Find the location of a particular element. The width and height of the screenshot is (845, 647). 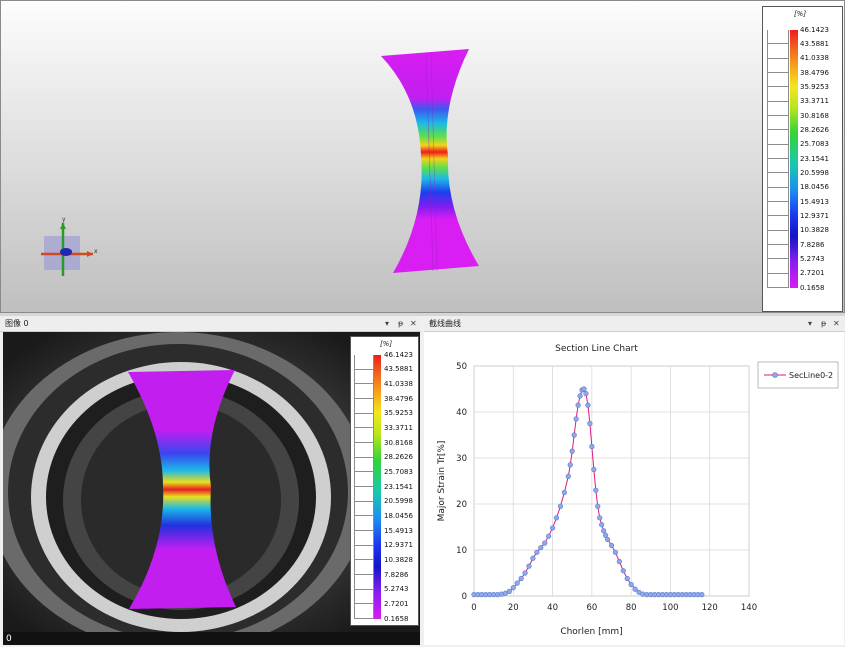

chart-panel-header: 截线曲线 ▾ ᵽ ✕ is located at coordinates (634, 324).